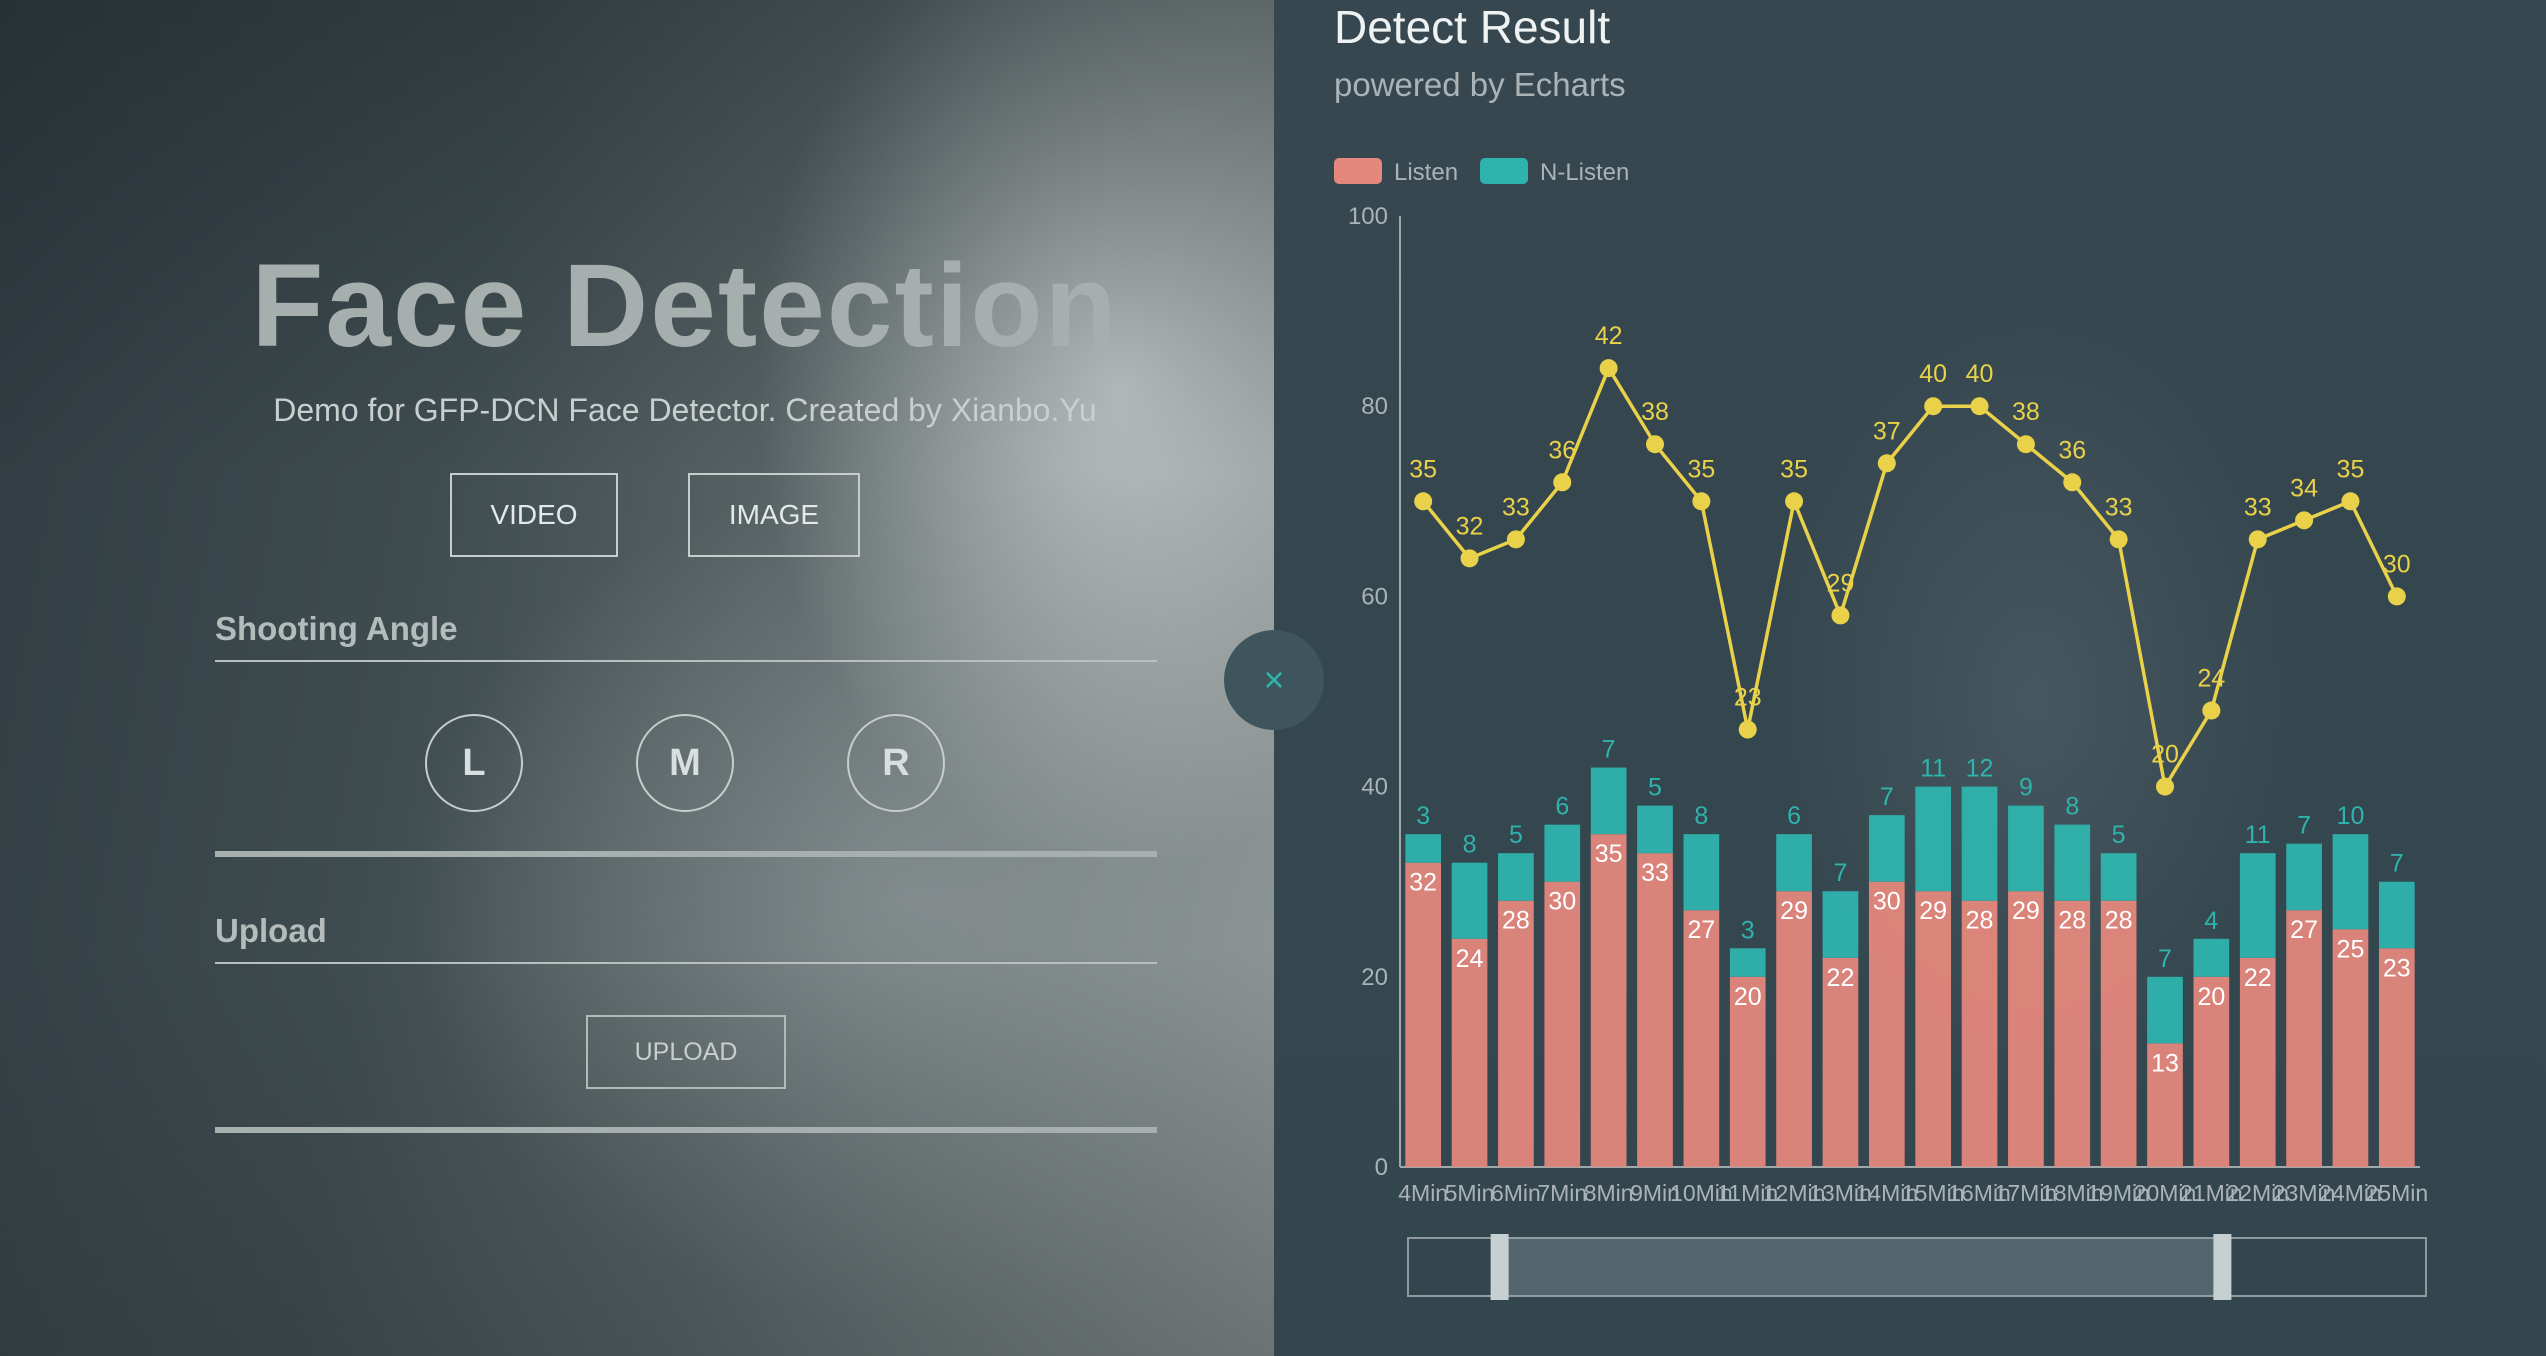 This screenshot has height=1356, width=2546. Describe the element at coordinates (474, 763) in the screenshot. I see `angle-left-button: L` at that location.